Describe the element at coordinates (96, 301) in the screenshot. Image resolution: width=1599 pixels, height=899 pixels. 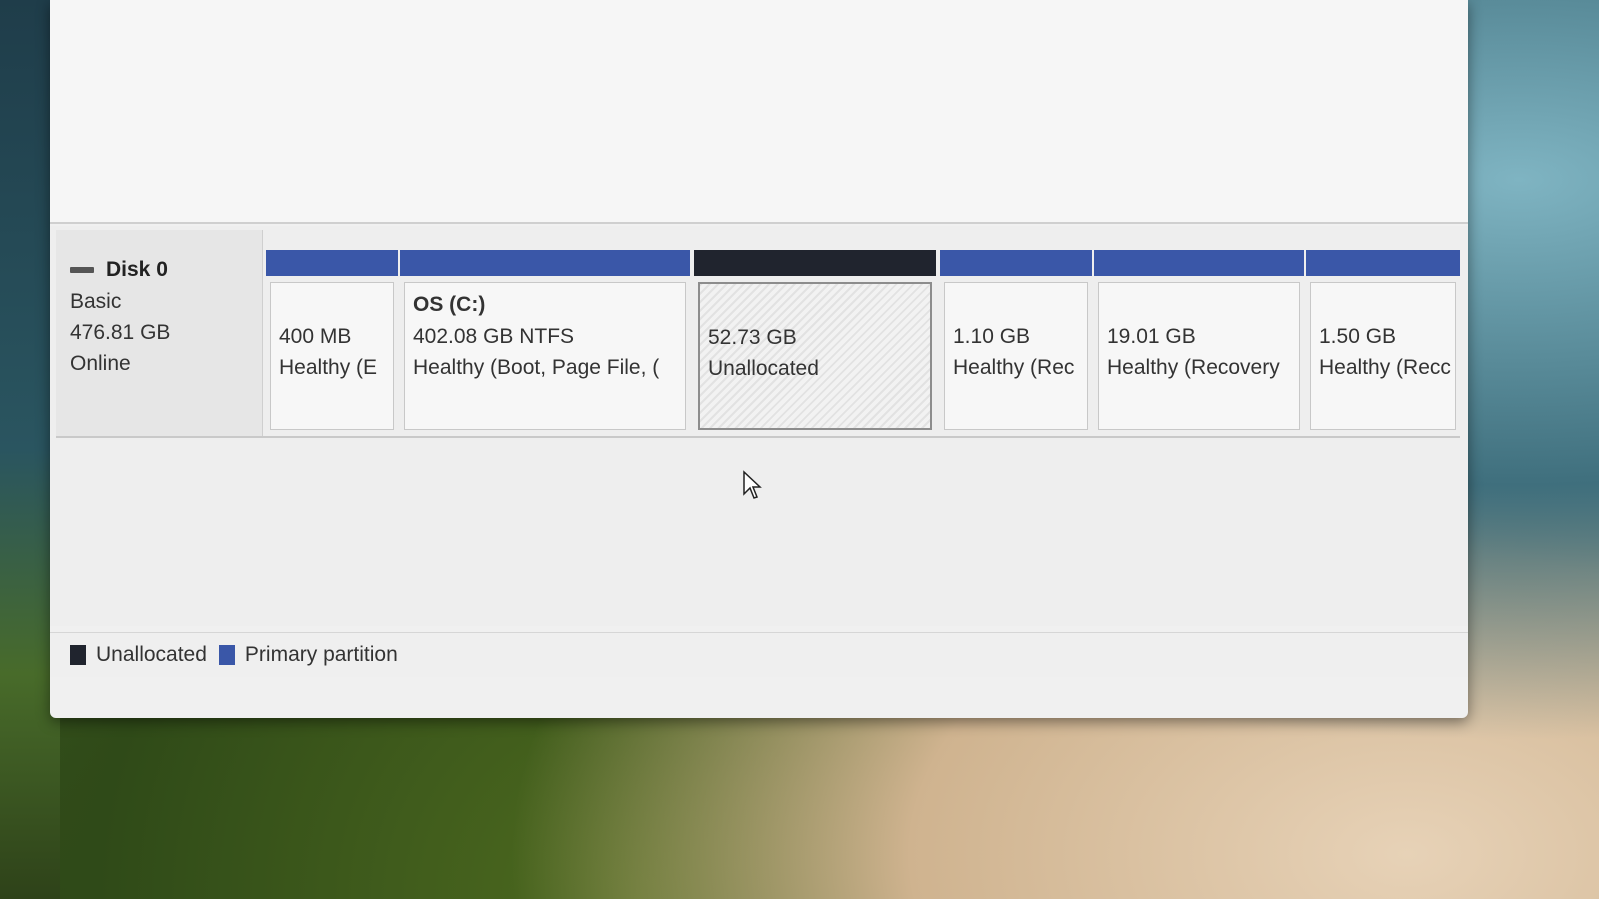
I see `disk-type: Basic` at that location.